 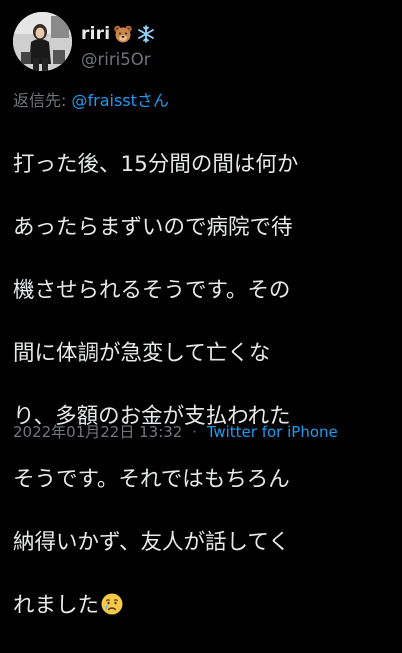 I want to click on user-handle: @riri5Or, so click(x=116, y=59).